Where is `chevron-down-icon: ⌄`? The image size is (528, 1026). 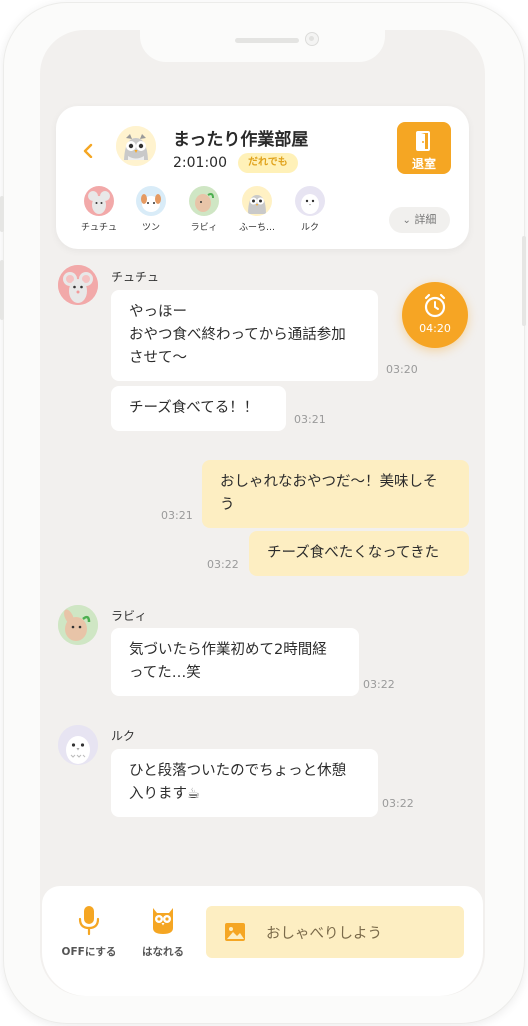 chevron-down-icon: ⌄ is located at coordinates (406, 220).